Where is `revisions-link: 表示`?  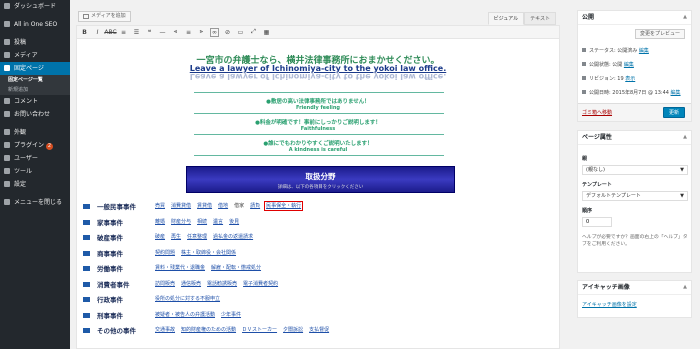
revisions-link: 表示 is located at coordinates (630, 79).